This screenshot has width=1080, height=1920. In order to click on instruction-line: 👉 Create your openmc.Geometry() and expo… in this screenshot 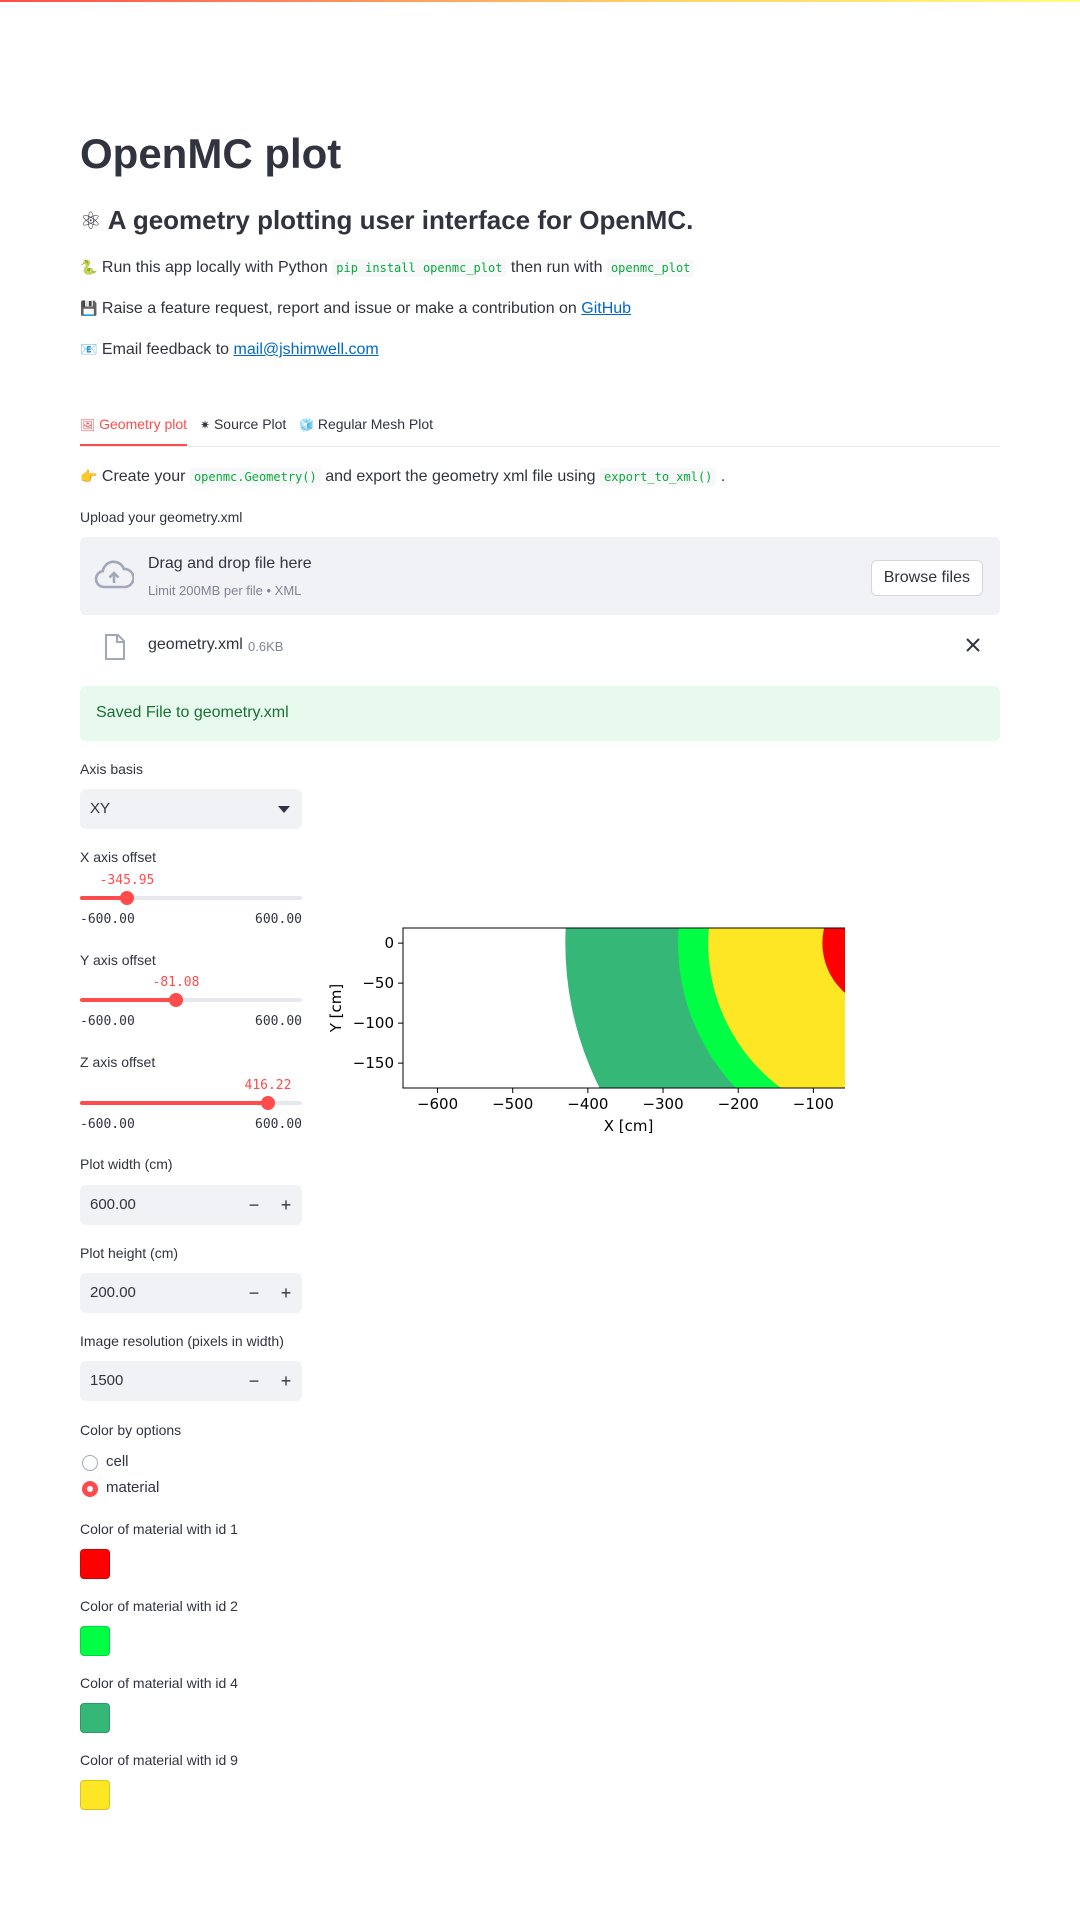, I will do `click(402, 477)`.